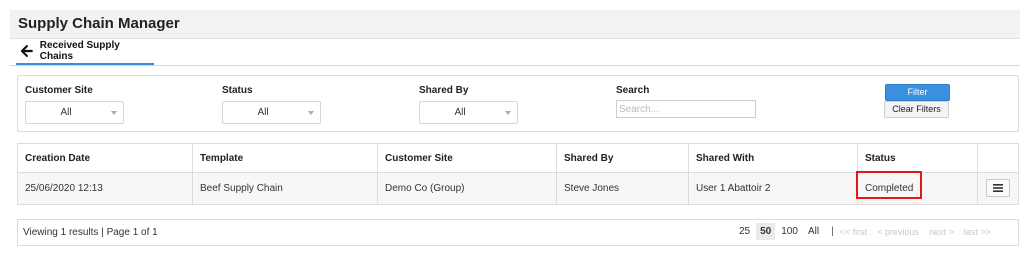 The image size is (1034, 260). I want to click on previous-page-link: < previous, so click(898, 232).